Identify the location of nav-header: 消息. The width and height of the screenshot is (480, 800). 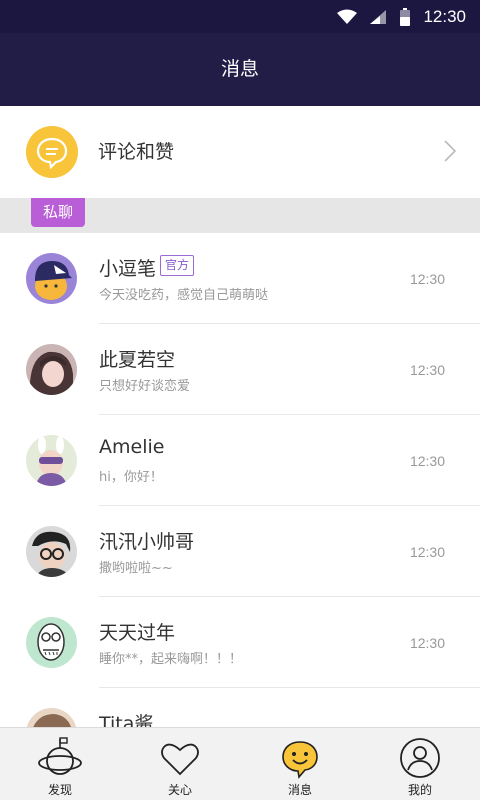
(240, 69).